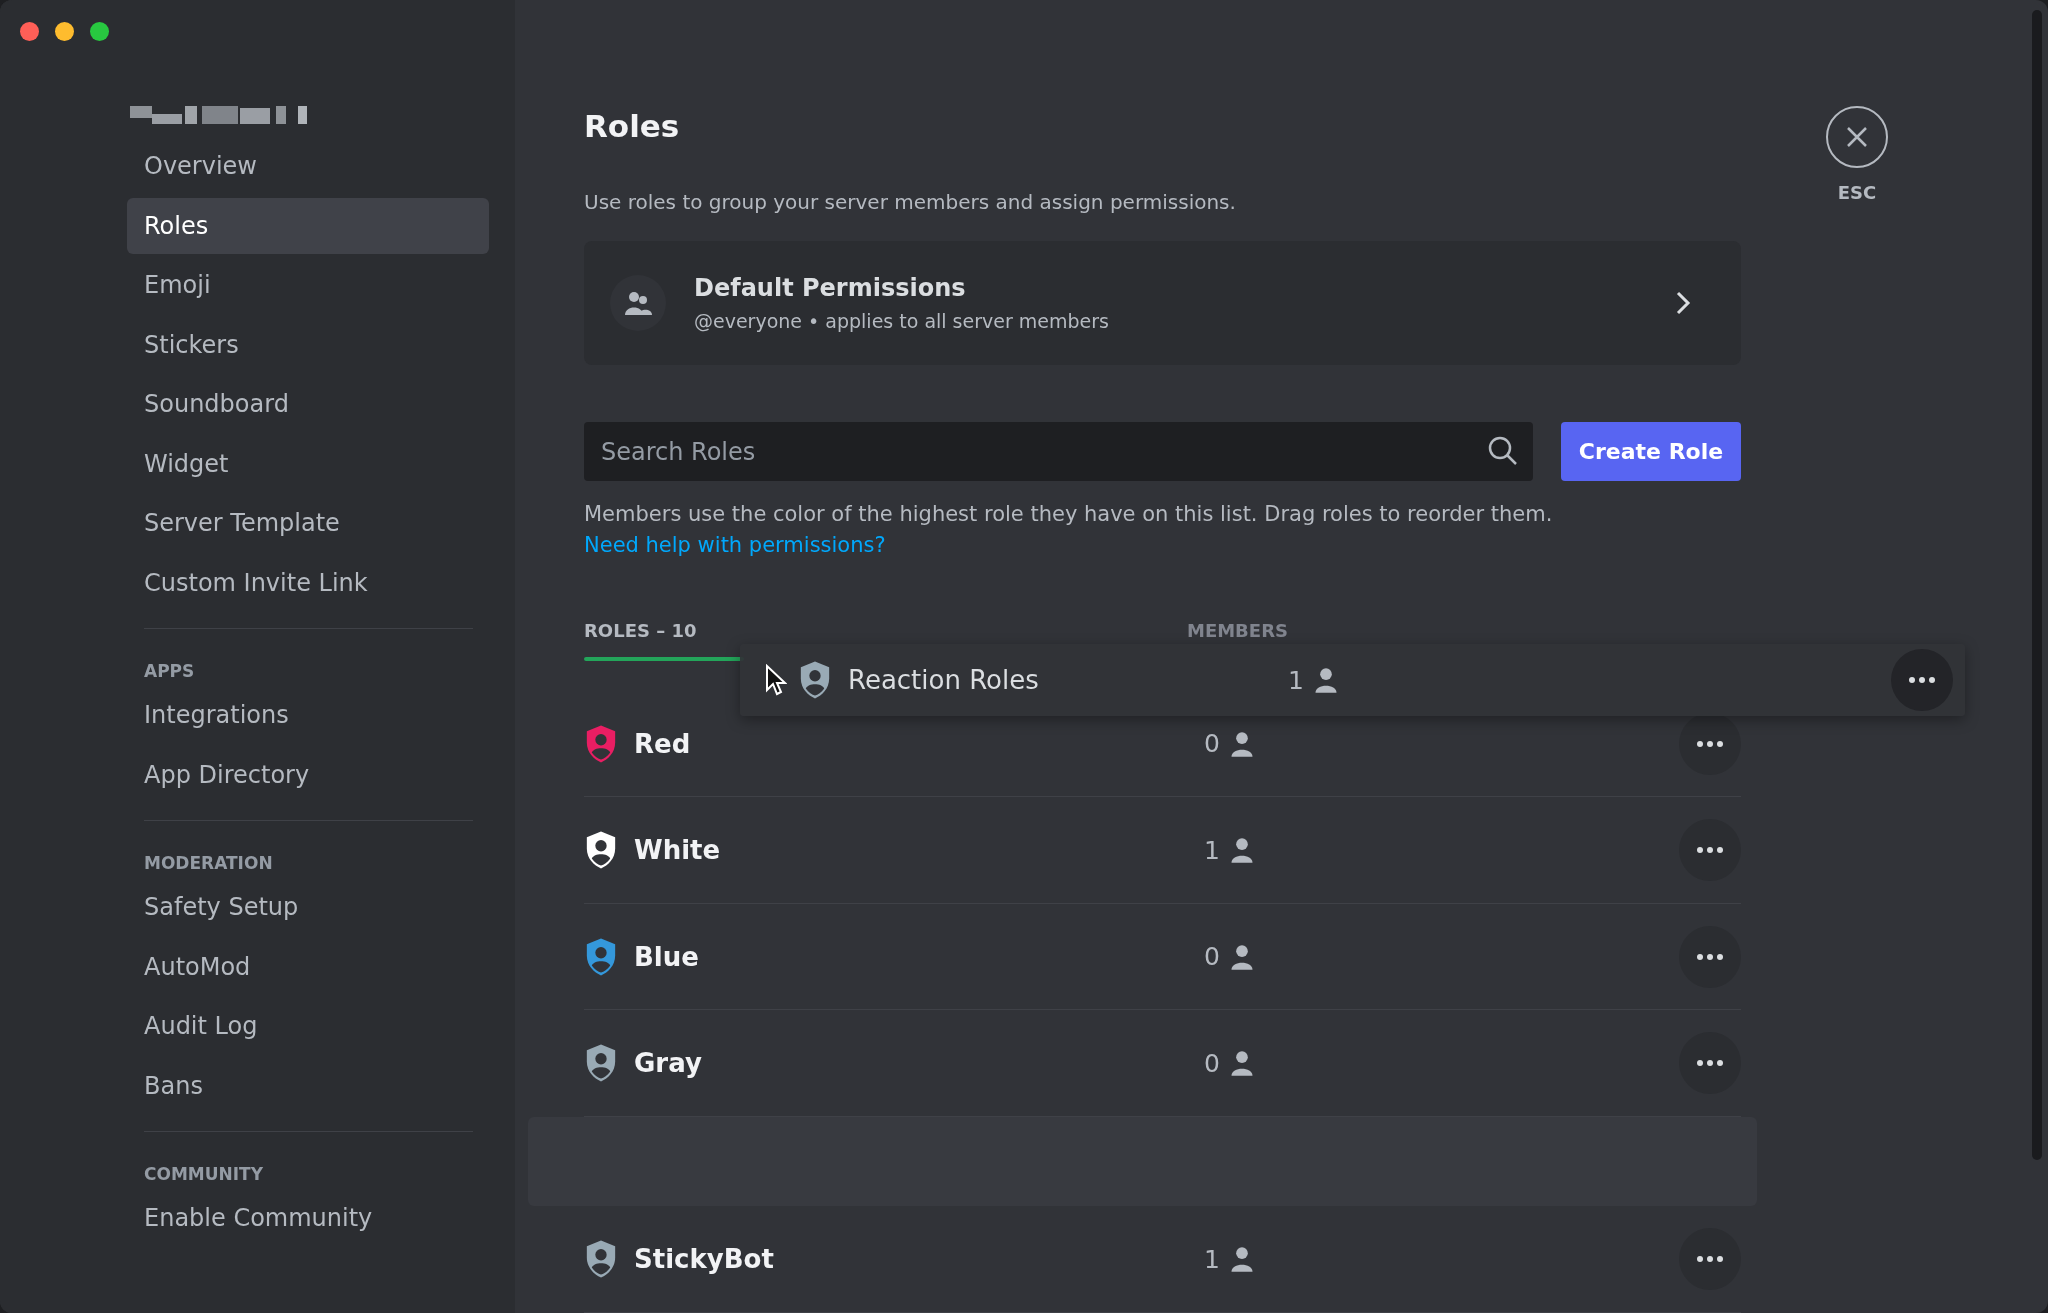  Describe the element at coordinates (308, 1026) in the screenshot. I see `sidebar-item: Audit Log` at that location.